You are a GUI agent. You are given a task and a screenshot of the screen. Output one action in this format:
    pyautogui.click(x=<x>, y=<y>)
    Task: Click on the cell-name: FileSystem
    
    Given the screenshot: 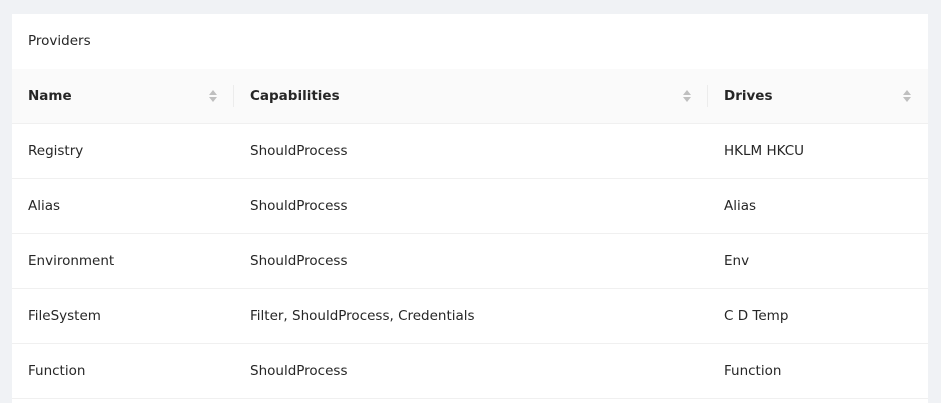 What is the action you would take?
    pyautogui.click(x=123, y=316)
    